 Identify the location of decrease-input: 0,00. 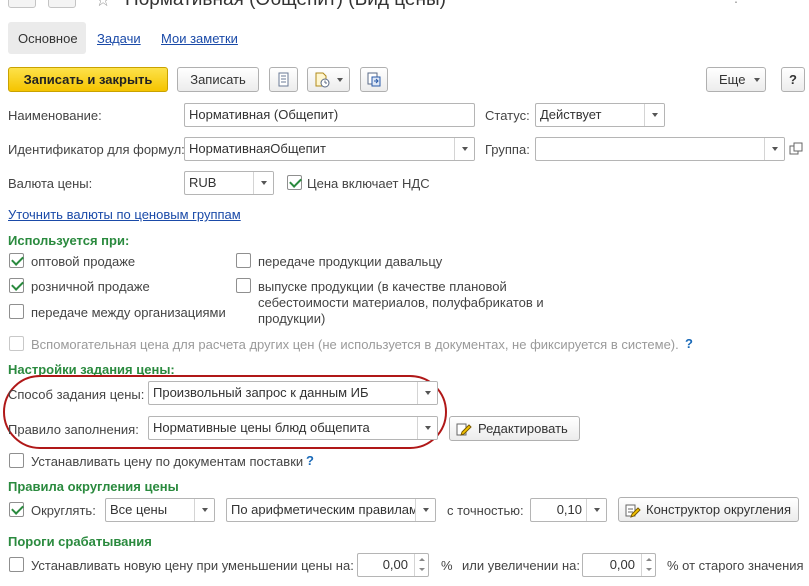
(393, 565).